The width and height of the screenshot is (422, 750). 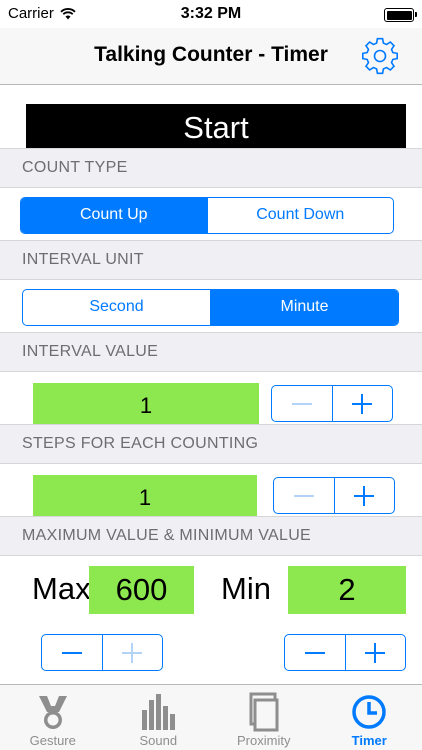 I want to click on minute-option: Minute, so click(x=304, y=307).